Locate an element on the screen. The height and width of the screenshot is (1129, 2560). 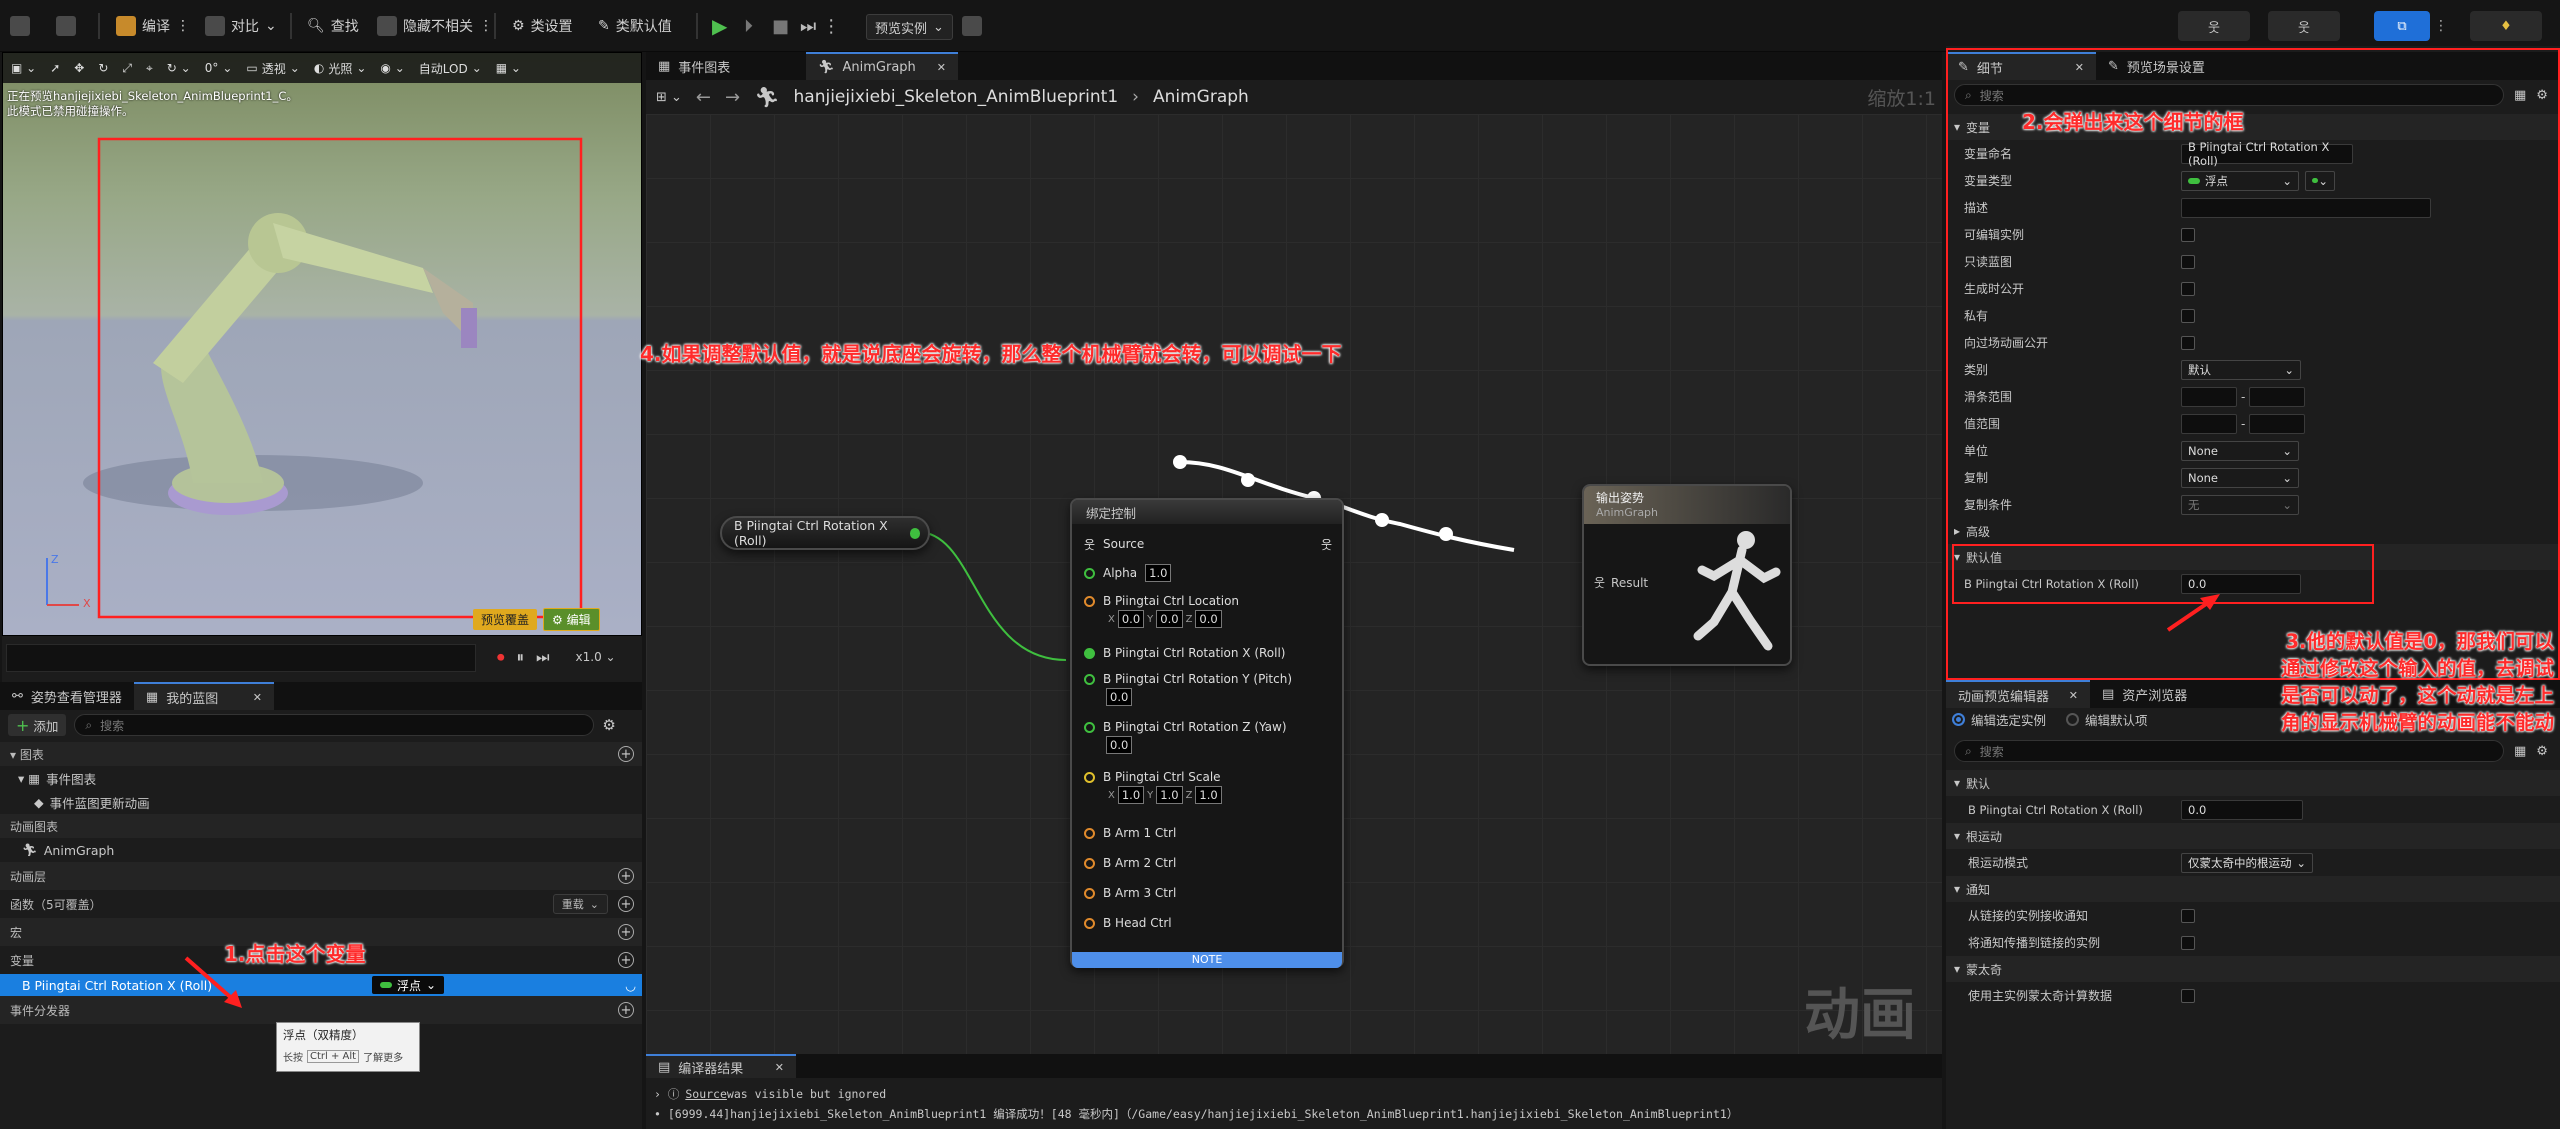
find-button: 🔍︎ 查找 is located at coordinates (333, 26).